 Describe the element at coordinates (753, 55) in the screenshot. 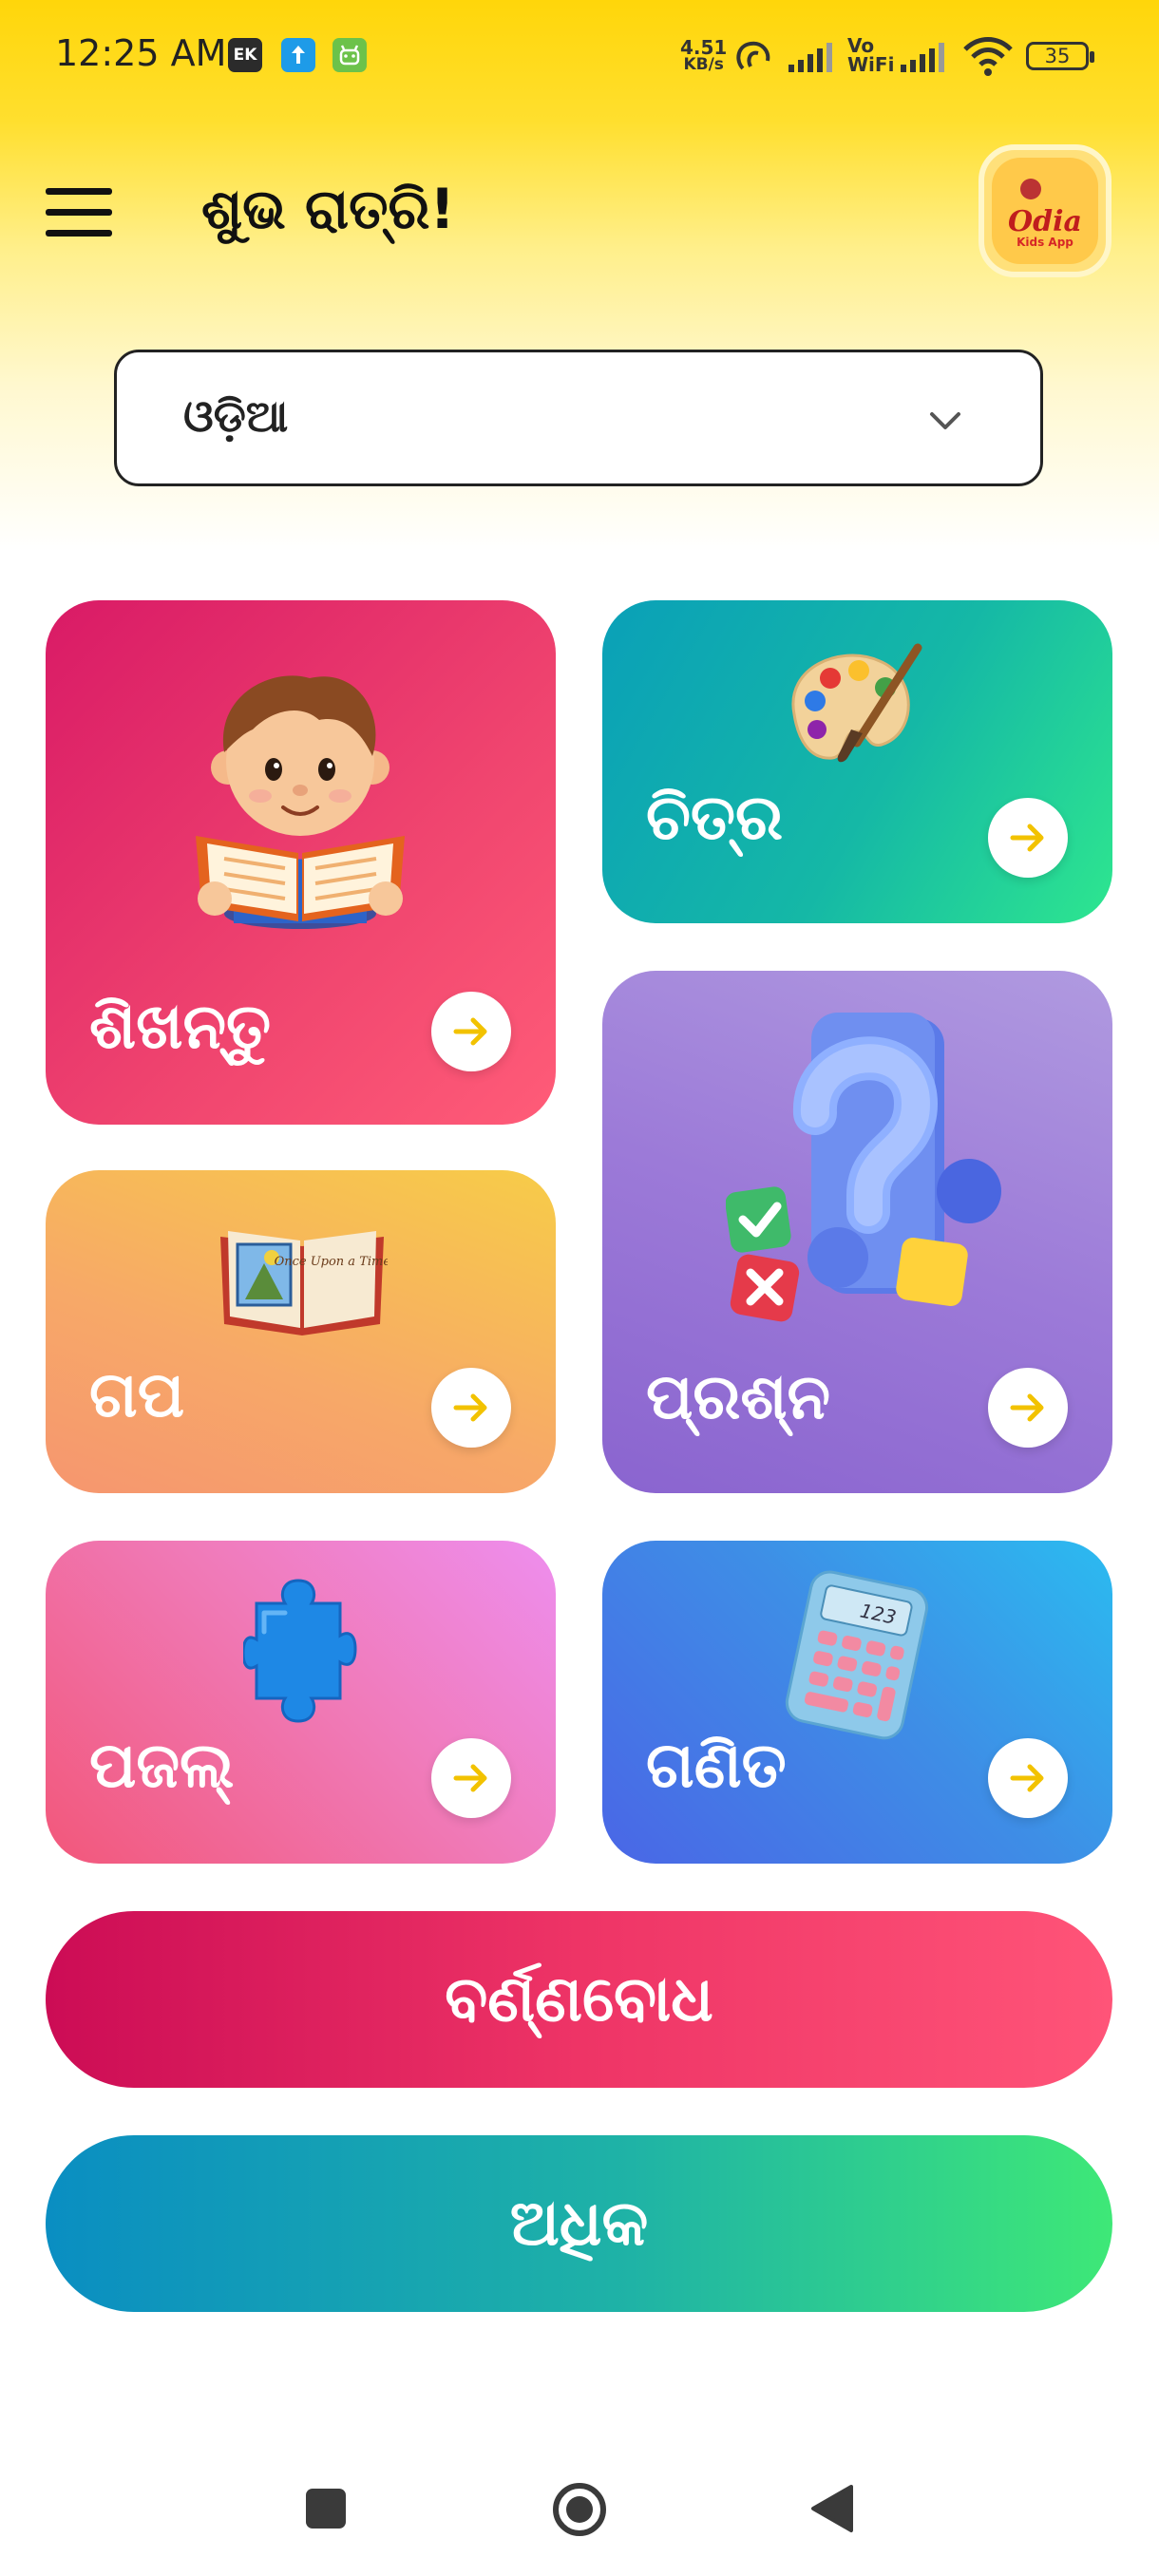

I see `hotspot-icon` at that location.